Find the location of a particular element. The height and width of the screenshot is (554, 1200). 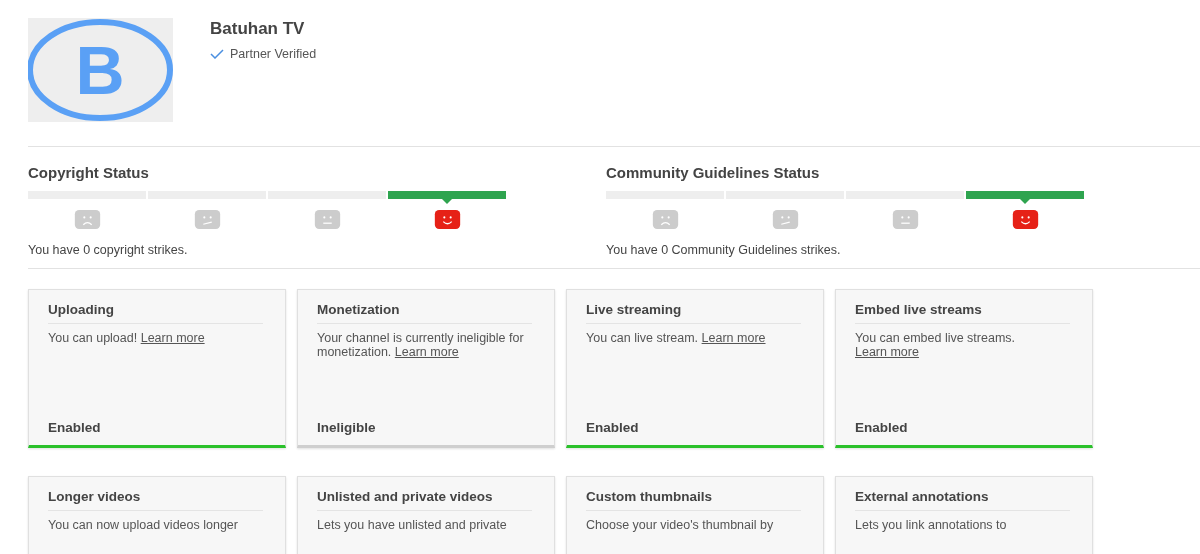

status-title: Copyright Status is located at coordinates (89, 172).